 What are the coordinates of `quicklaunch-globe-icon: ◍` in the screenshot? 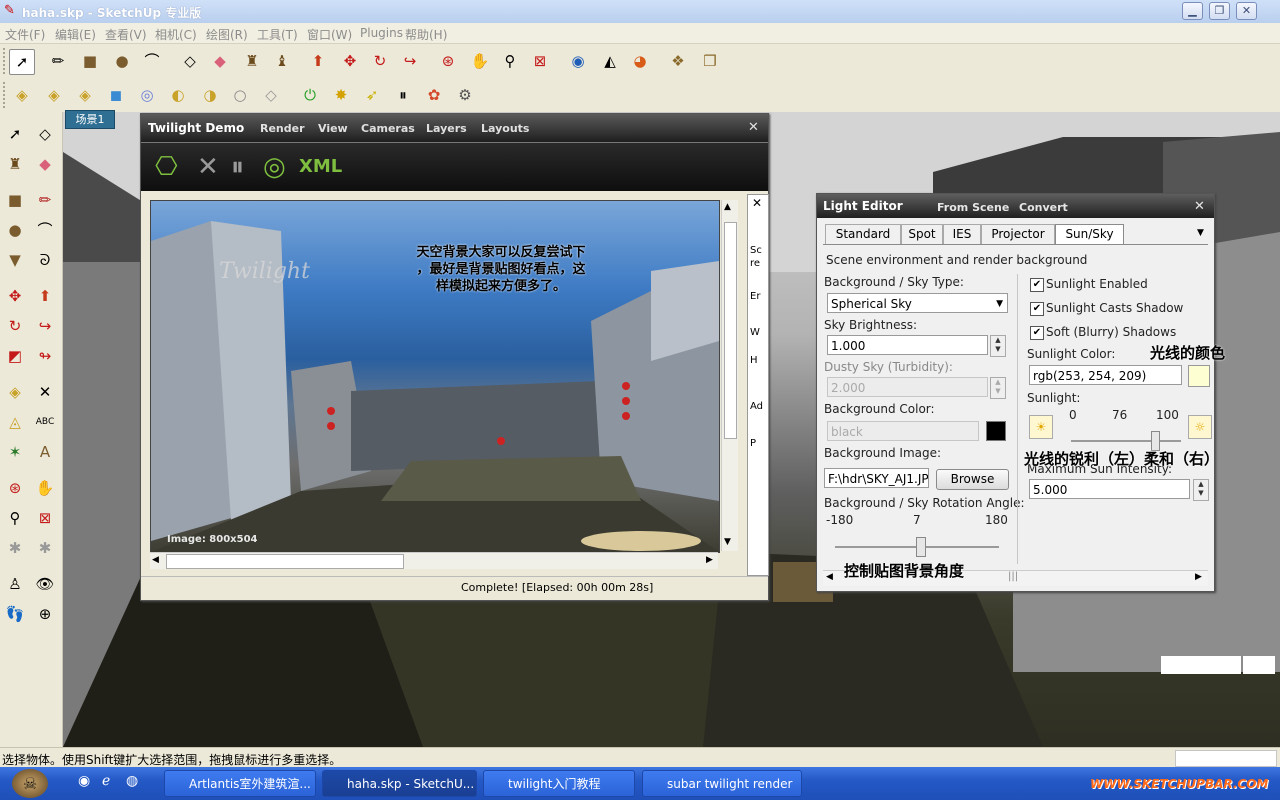 It's located at (132, 781).